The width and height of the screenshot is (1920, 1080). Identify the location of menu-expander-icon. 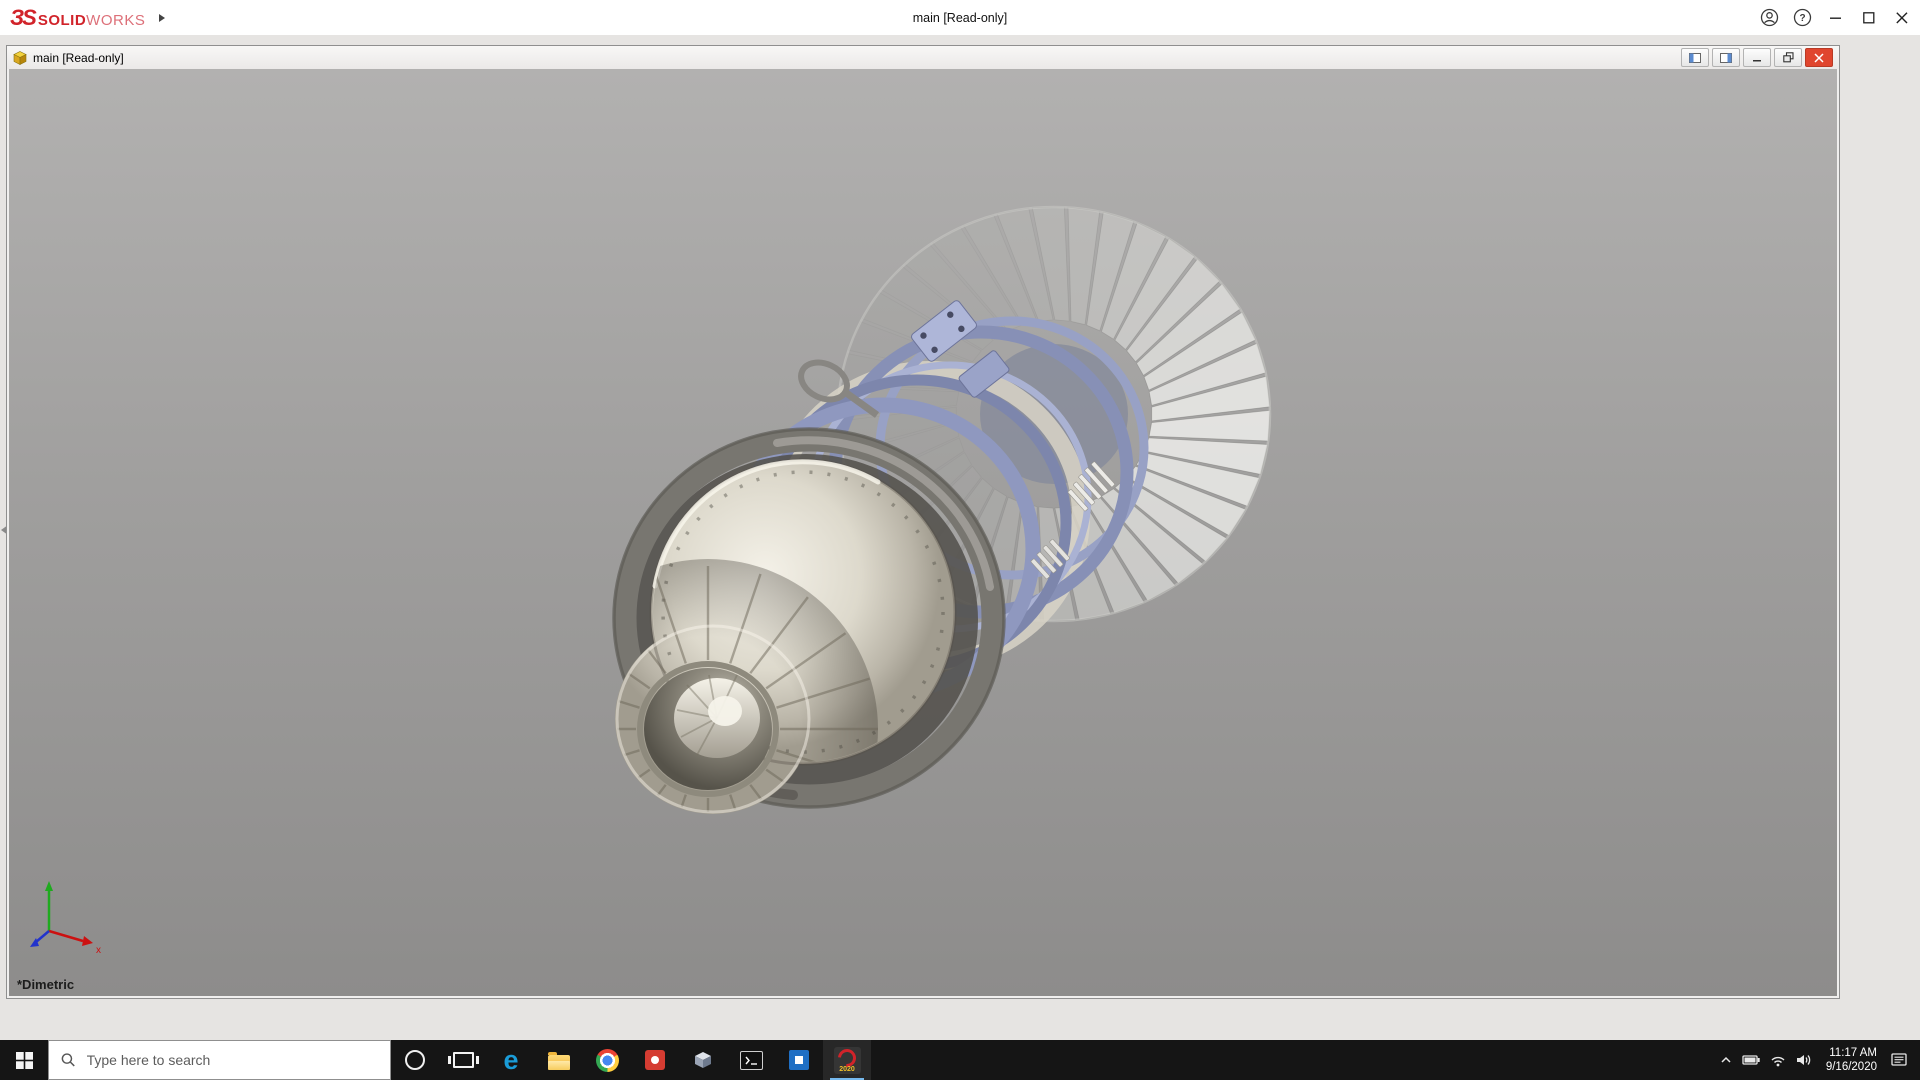
(162, 17).